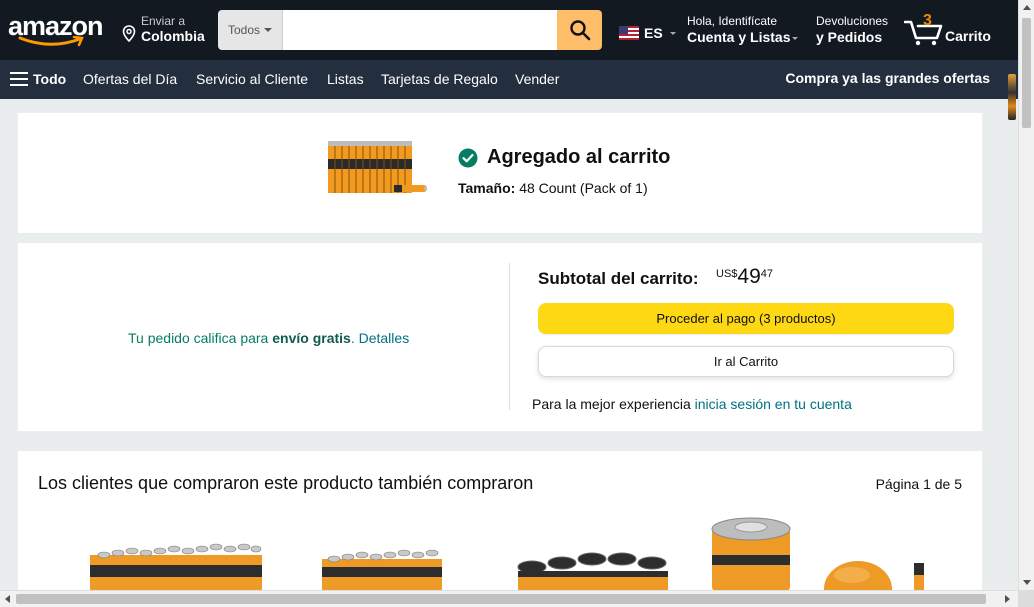 The width and height of the screenshot is (1034, 607). What do you see at coordinates (618, 278) in the screenshot?
I see `subtotal-label: Subtotal del carrito:` at bounding box center [618, 278].